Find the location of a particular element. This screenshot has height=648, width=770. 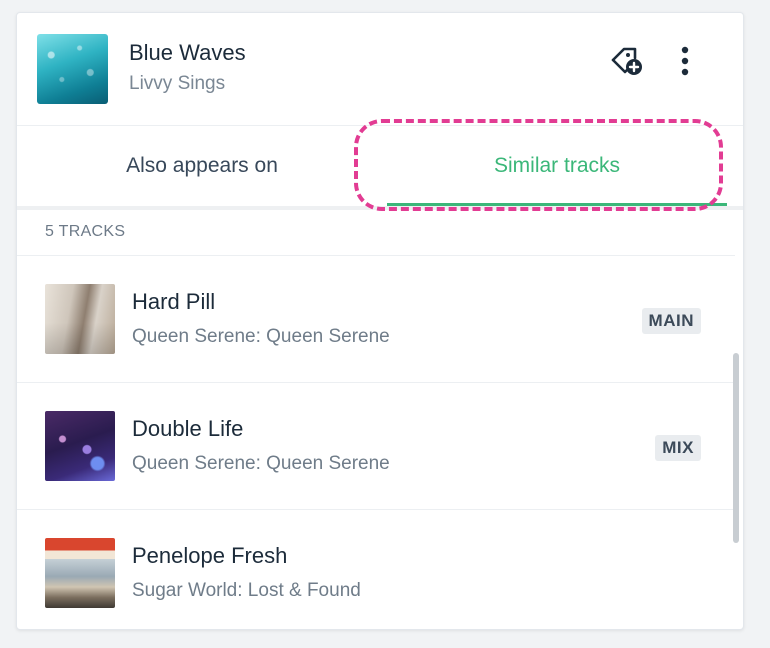

add-tag-button is located at coordinates (627, 61).